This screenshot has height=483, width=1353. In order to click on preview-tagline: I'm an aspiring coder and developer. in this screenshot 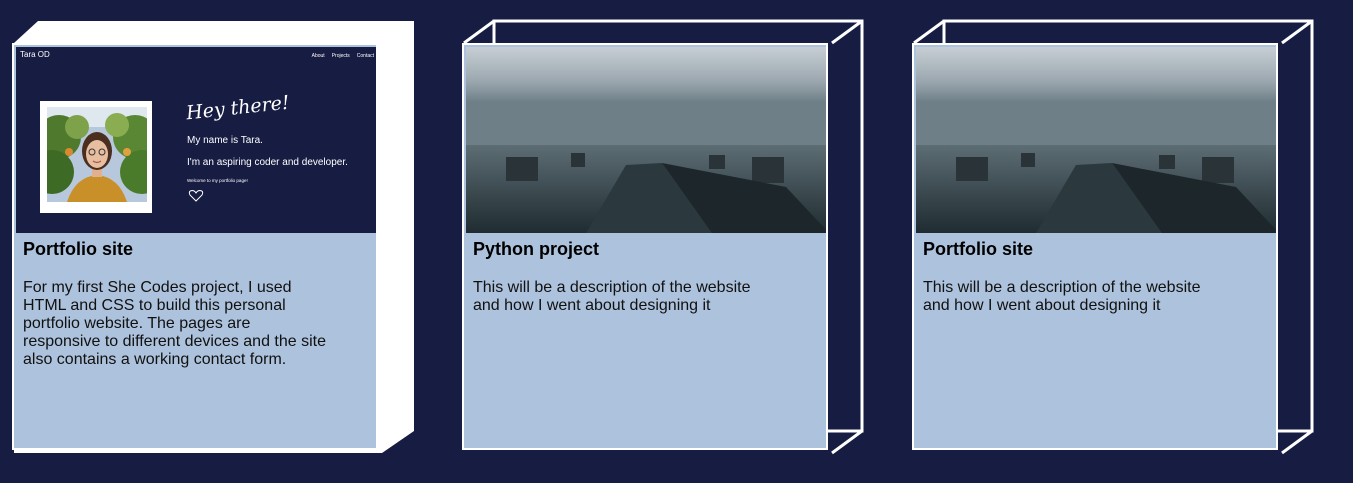, I will do `click(267, 162)`.